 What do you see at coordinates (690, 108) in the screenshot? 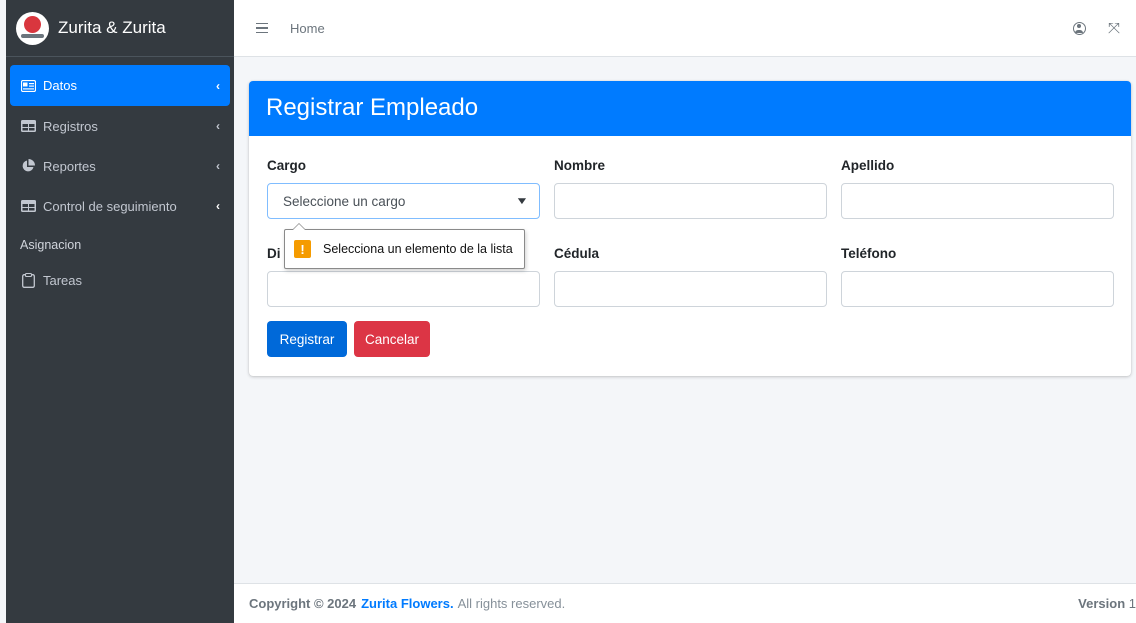
I see `card-header: Registrar Empleado` at bounding box center [690, 108].